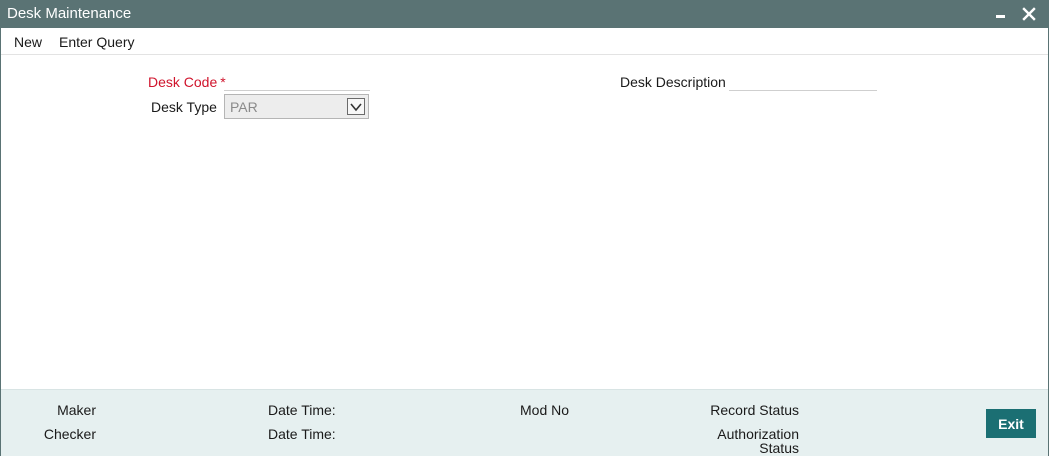 The image size is (1049, 456). Describe the element at coordinates (524, 14) in the screenshot. I see `title-bar: Desk Maintenance` at that location.